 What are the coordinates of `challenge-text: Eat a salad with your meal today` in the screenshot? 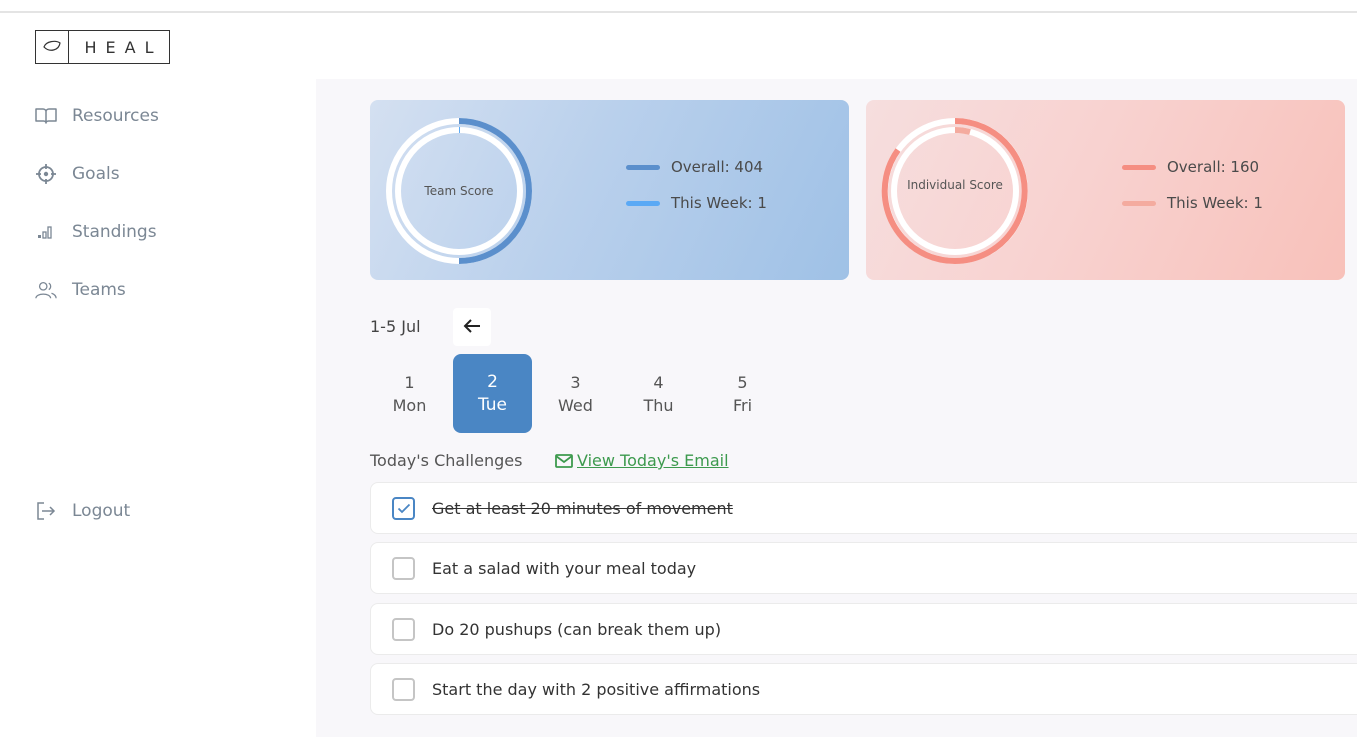 It's located at (564, 568).